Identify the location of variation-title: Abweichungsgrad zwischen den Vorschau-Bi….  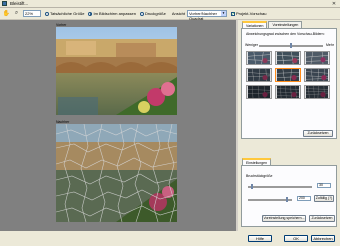
(285, 34).